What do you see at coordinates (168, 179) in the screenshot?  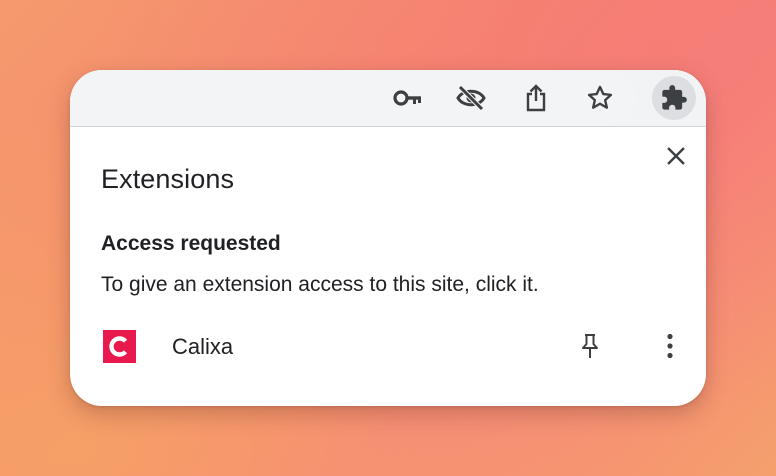 I see `panel-title: Extensions` at bounding box center [168, 179].